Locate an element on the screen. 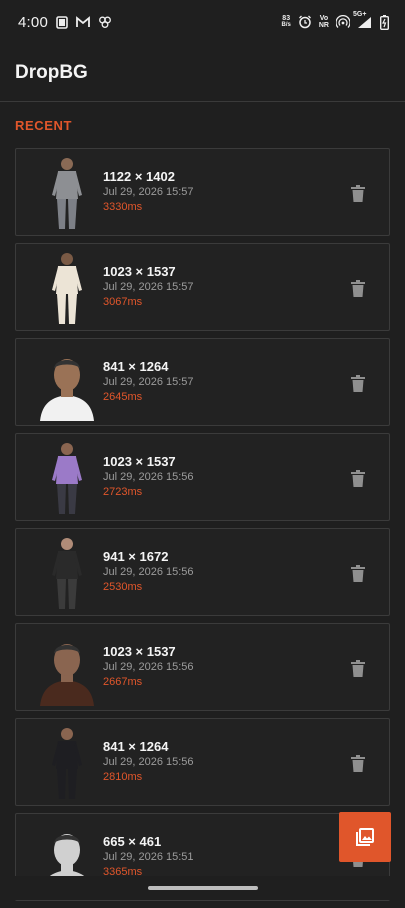  battery-icon is located at coordinates (384, 22).